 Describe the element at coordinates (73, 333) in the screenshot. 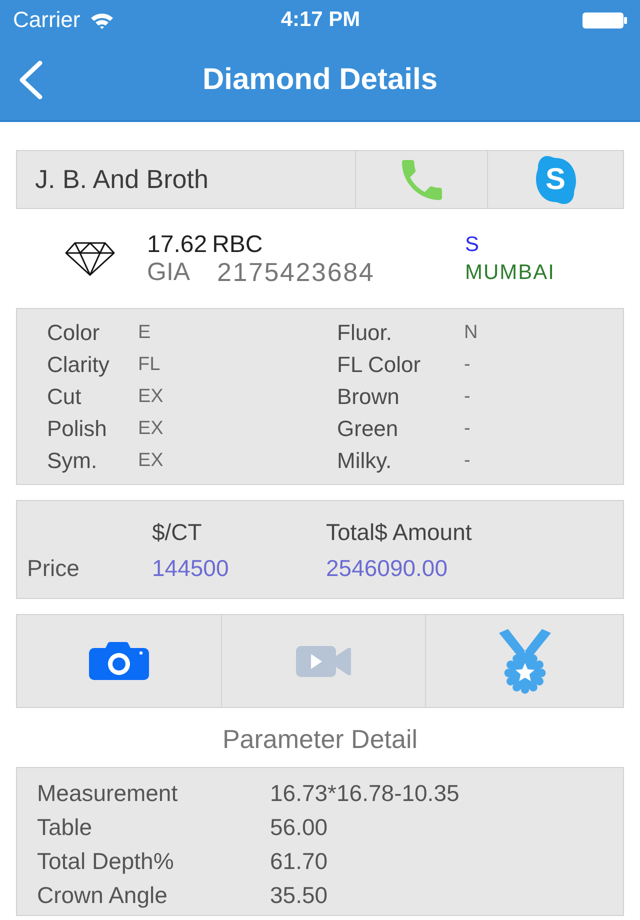

I see `attribute-label: Color` at that location.